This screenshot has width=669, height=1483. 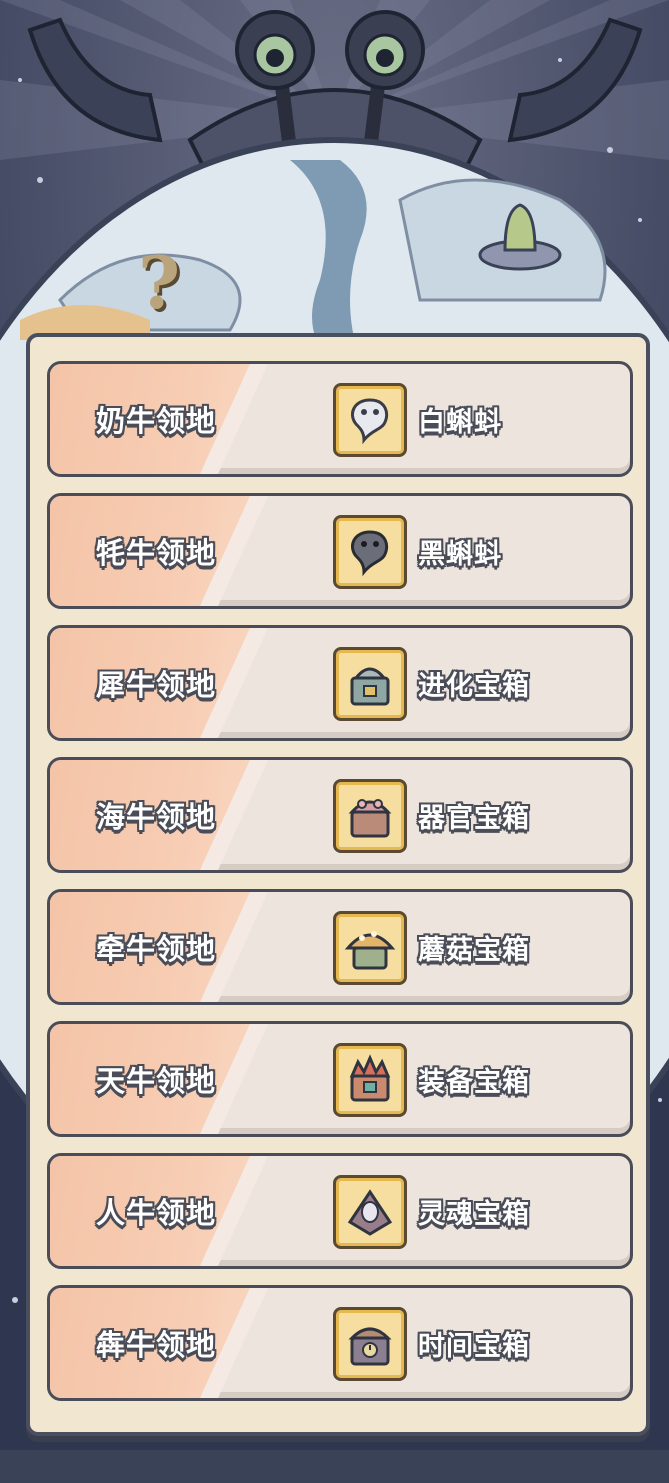 I want to click on territory-name: 犇牛领地, so click(x=156, y=1345).